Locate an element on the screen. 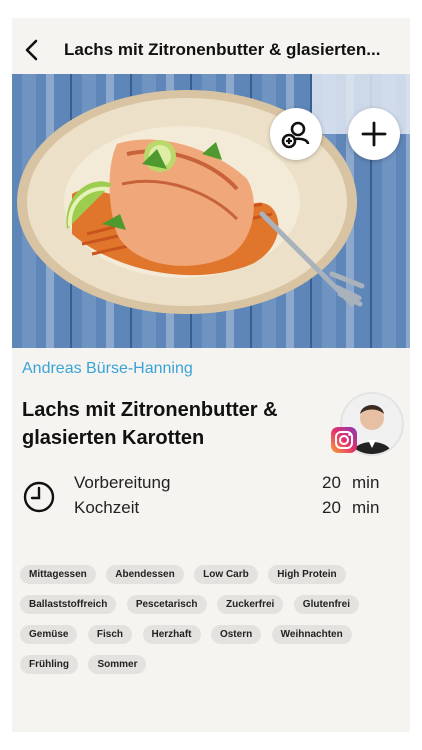 The width and height of the screenshot is (422, 750). tag-chip: Ostern is located at coordinates (236, 634).